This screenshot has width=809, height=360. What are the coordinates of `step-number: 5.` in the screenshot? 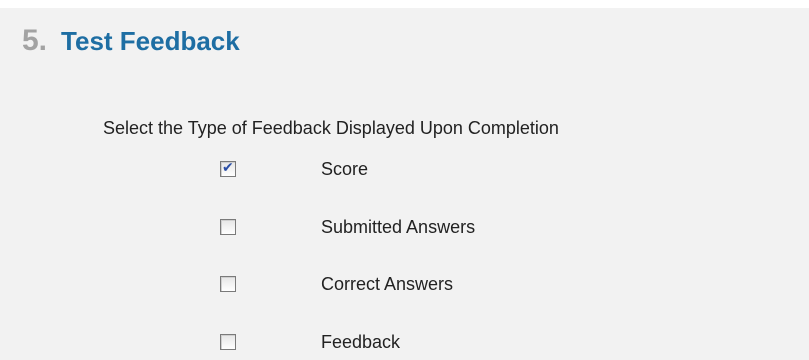 It's located at (35, 40).